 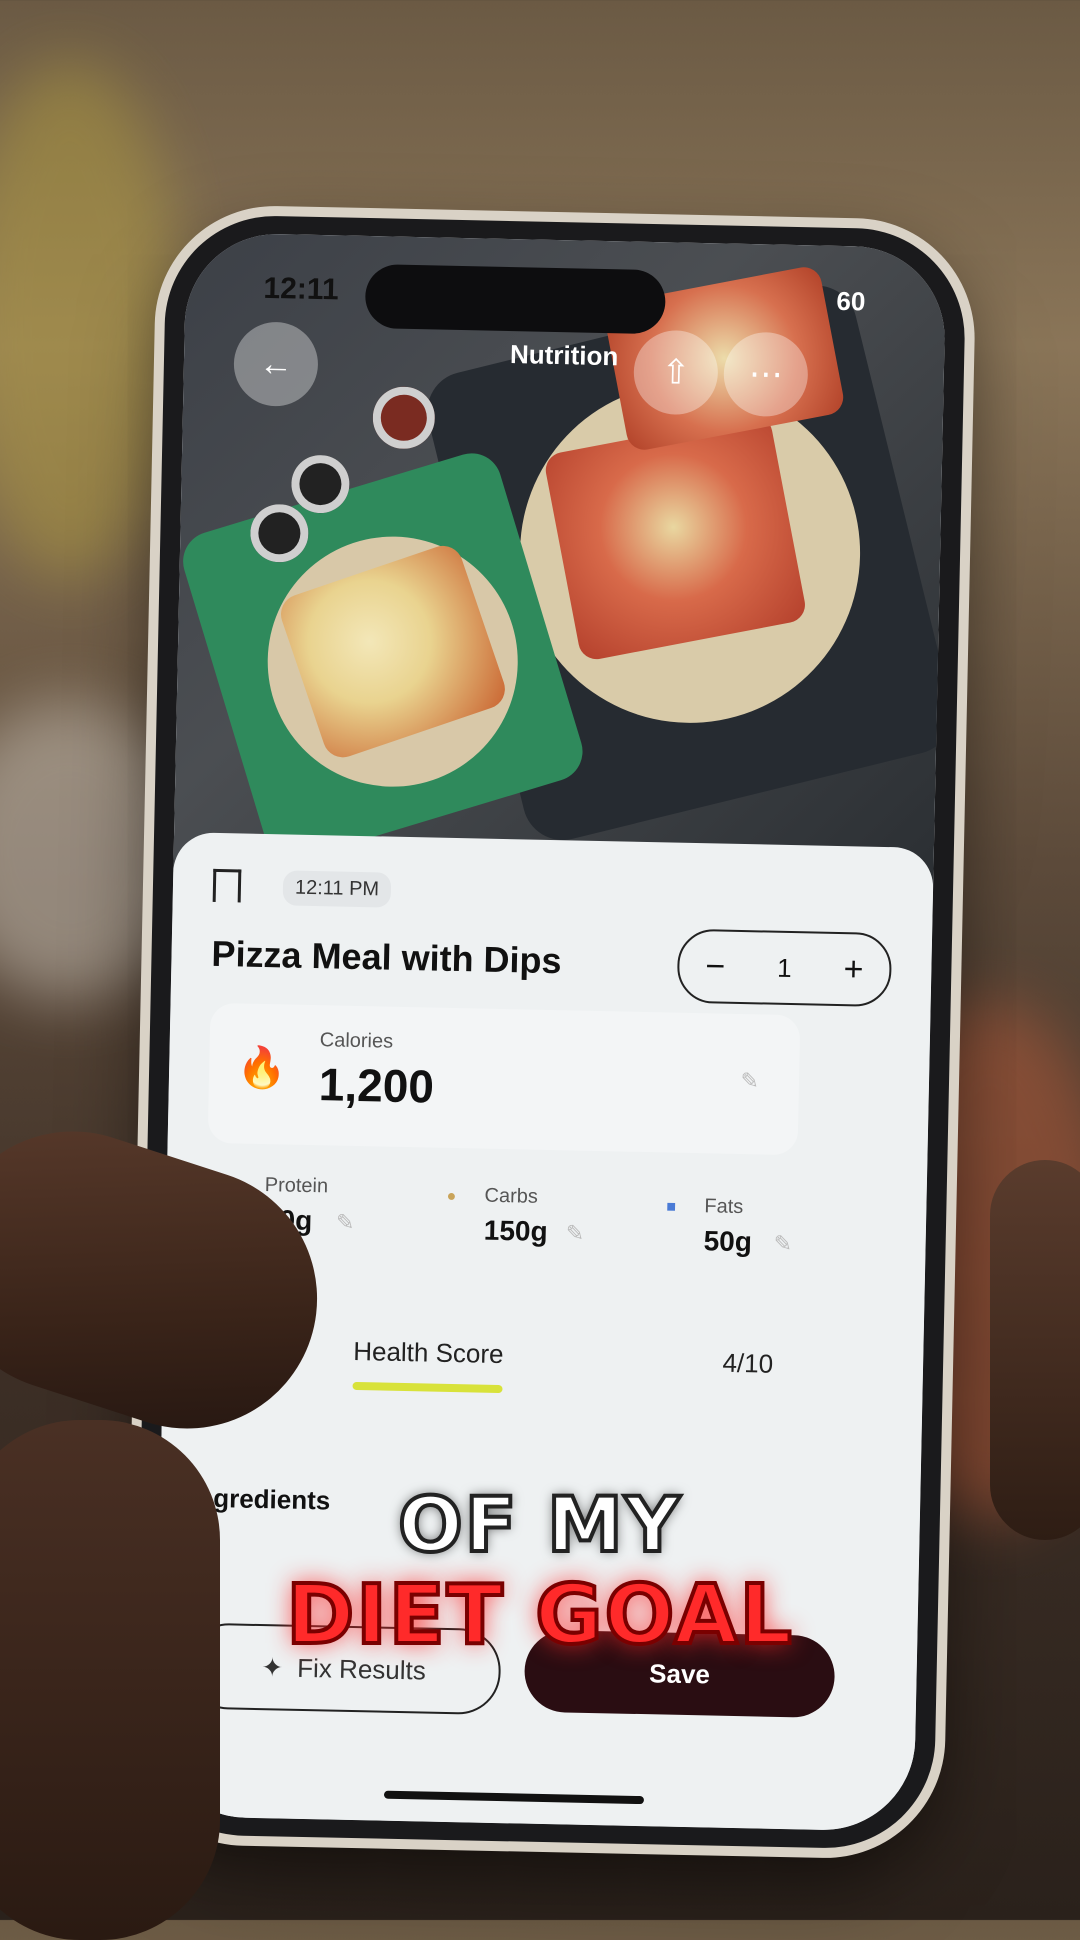 What do you see at coordinates (376, 1085) in the screenshot?
I see `calories-value: 1,200` at bounding box center [376, 1085].